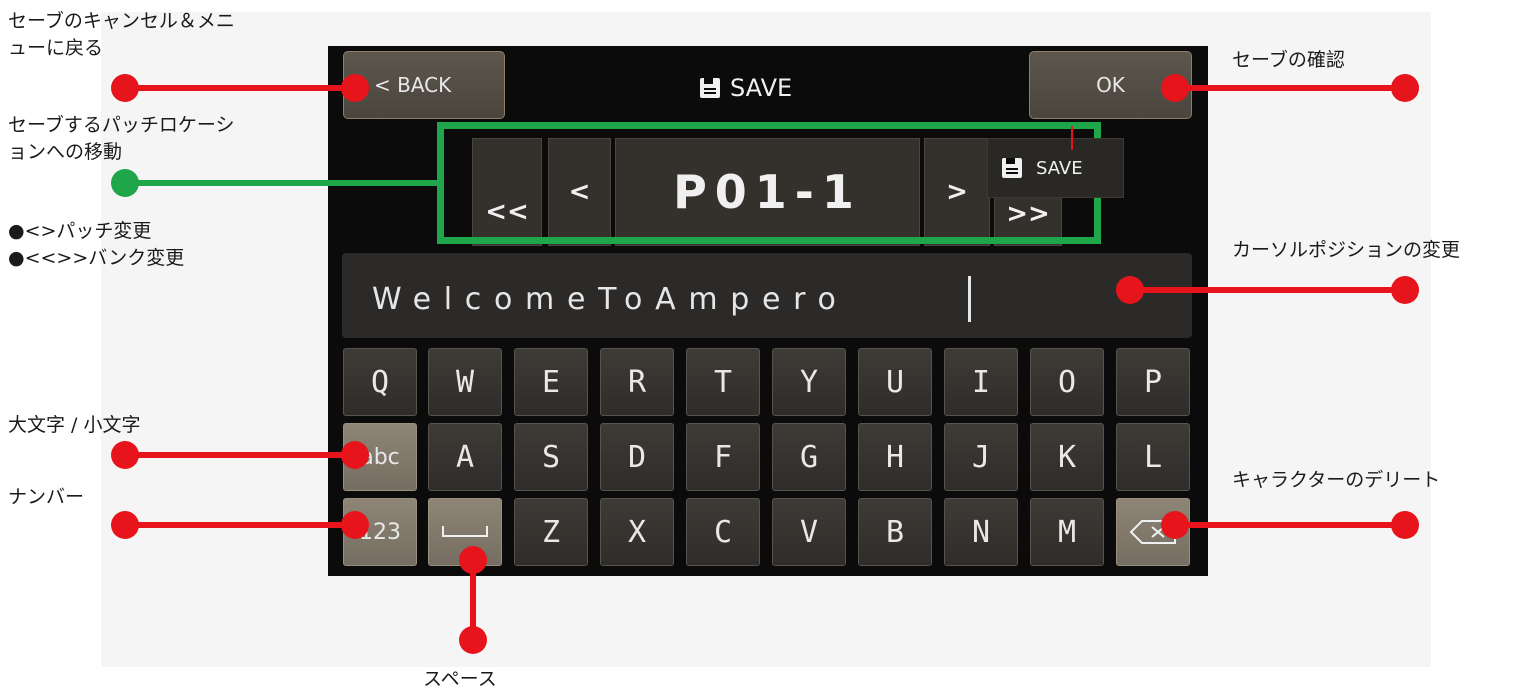 The height and width of the screenshot is (693, 1531). Describe the element at coordinates (1288, 60) in the screenshot. I see `annotation-ok: セーブの確認` at that location.